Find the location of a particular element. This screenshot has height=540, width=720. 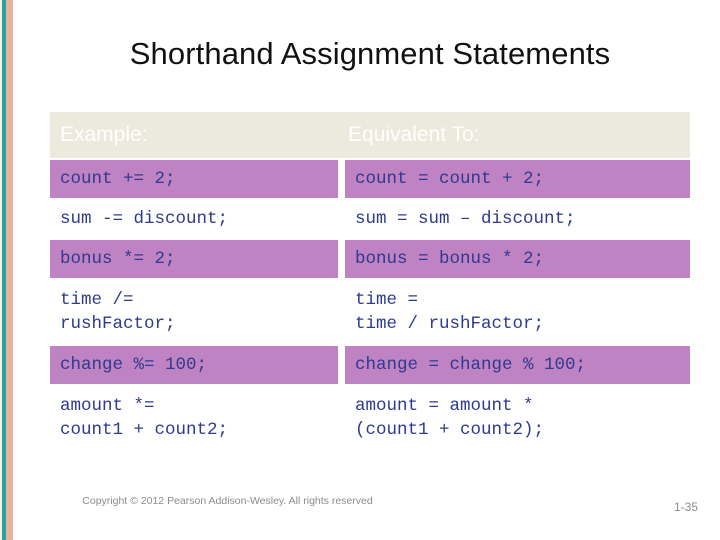

cell-example: amount *= count1 + count2; is located at coordinates (194, 418).